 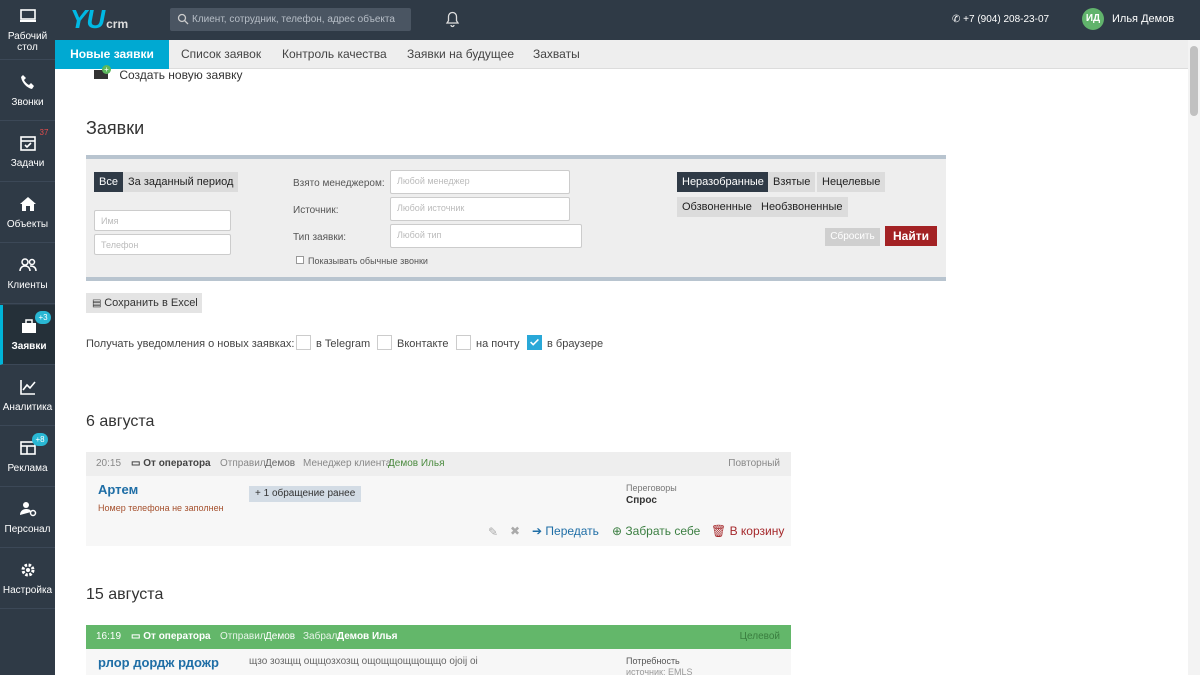 I want to click on tab-future-requests: Заявки на будущее, so click(x=460, y=54).